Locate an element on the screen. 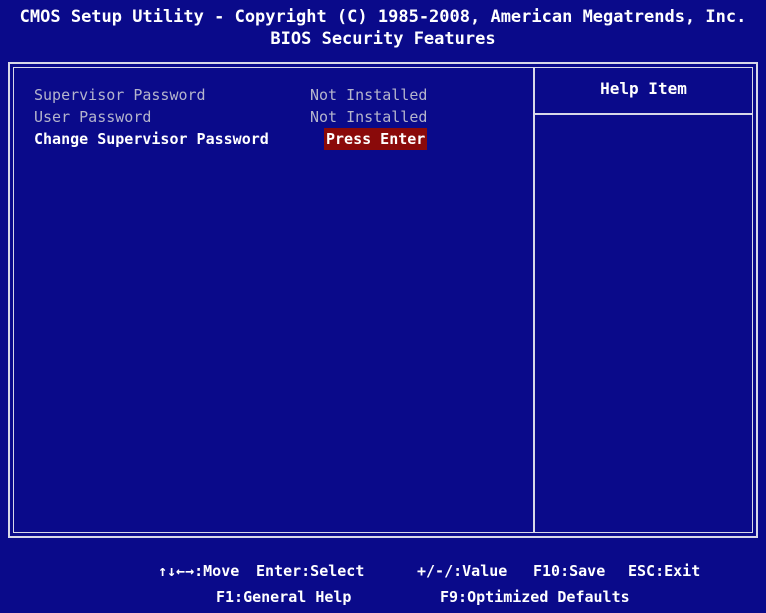  f9-defaults-hint: F9:Optimized Defaults is located at coordinates (535, 597).